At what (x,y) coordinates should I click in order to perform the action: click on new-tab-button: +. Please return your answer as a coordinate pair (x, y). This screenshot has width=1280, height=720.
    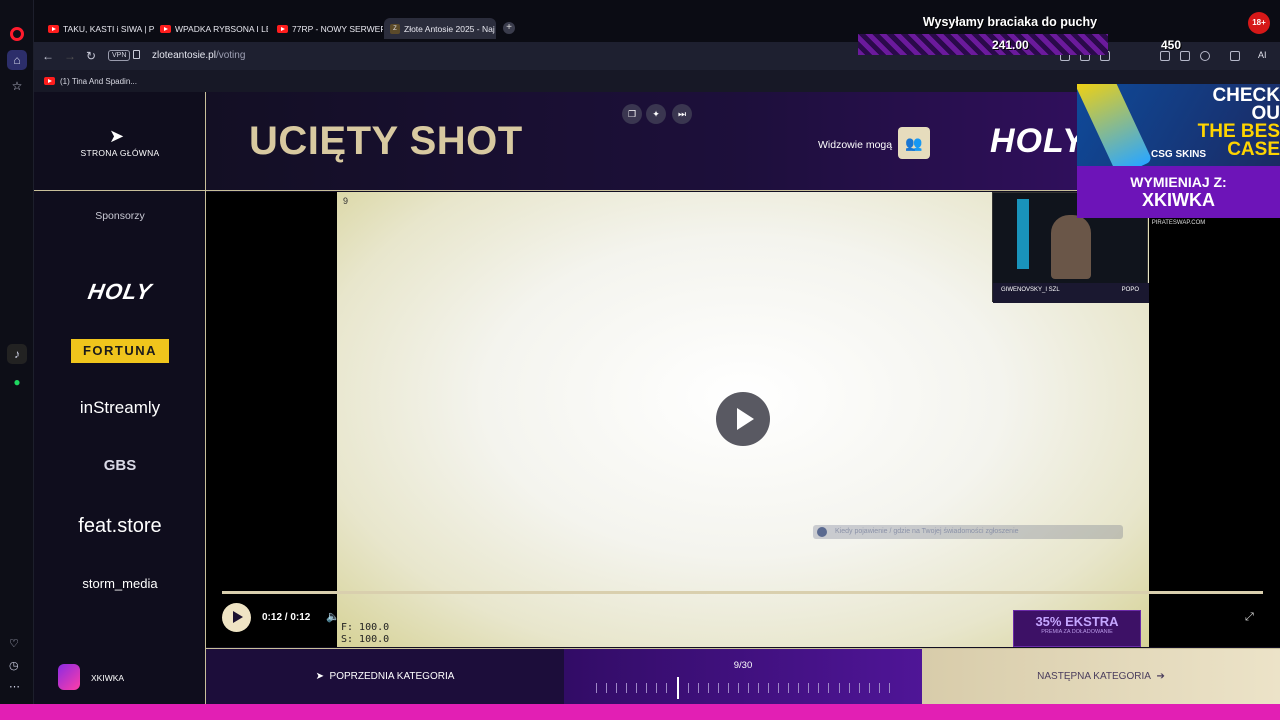
    Looking at the image, I should click on (509, 28).